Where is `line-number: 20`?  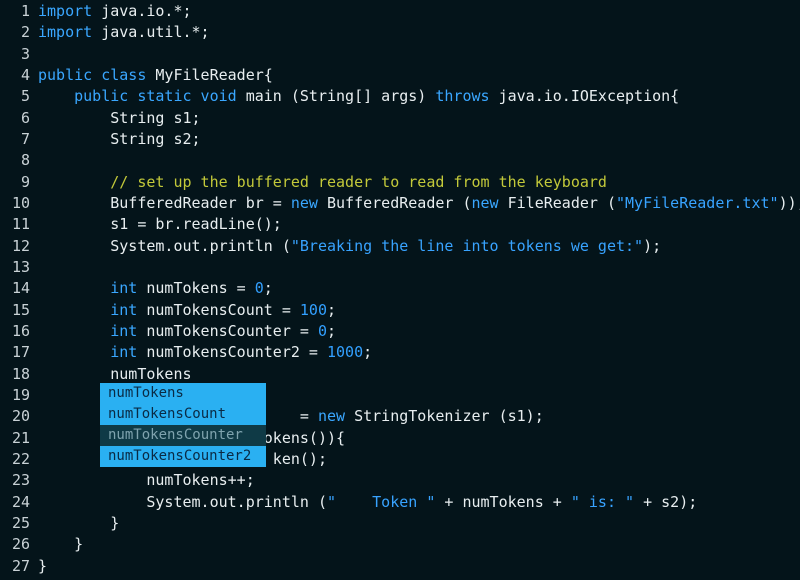
line-number: 20 is located at coordinates (20, 416).